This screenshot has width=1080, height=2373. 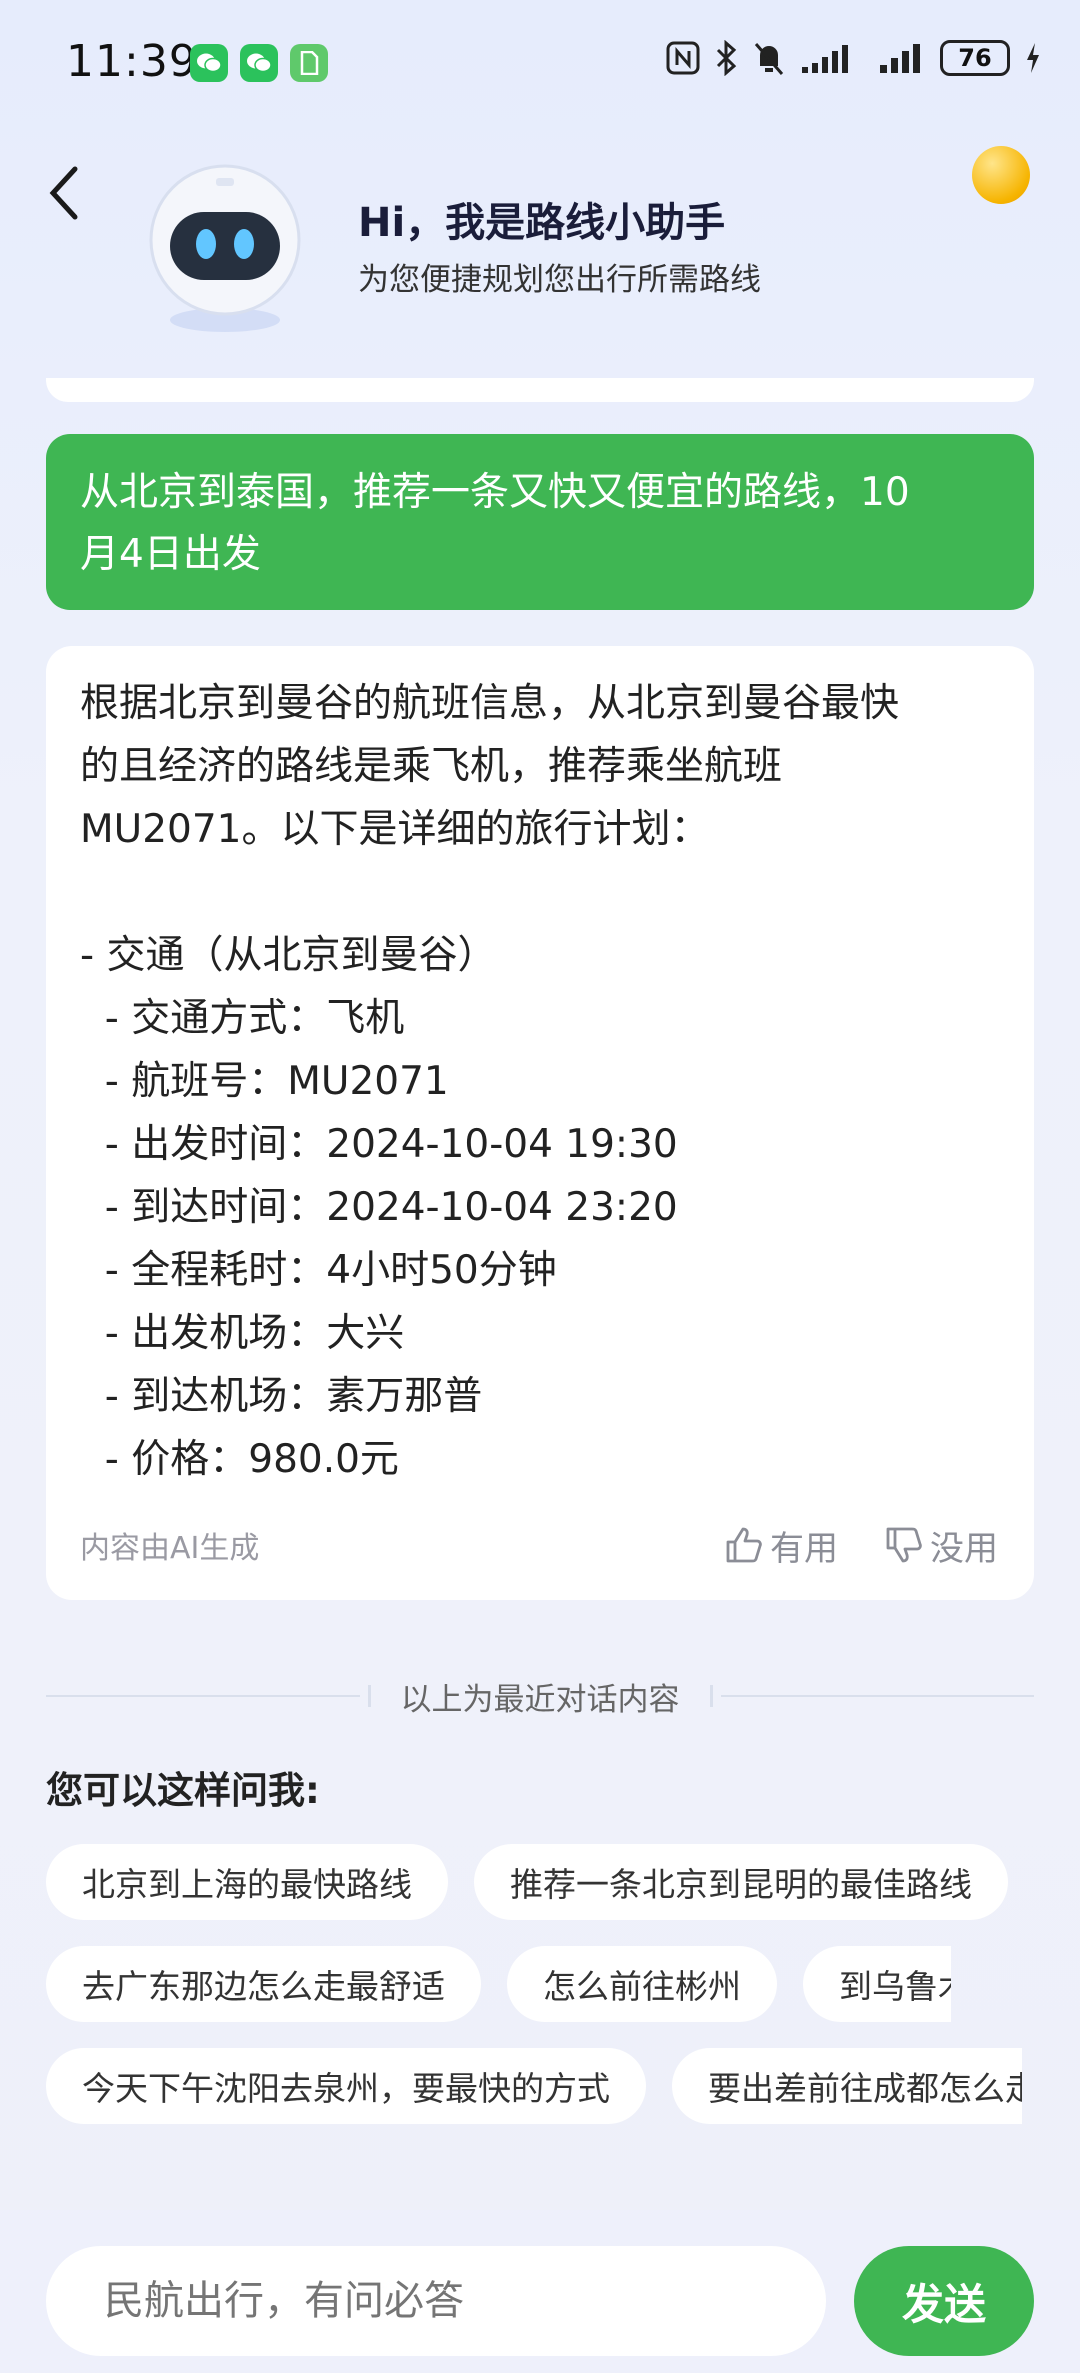 What do you see at coordinates (379, 1144) in the screenshot?
I see `answer-line: - 出发时间：2024-10-04 19:30` at bounding box center [379, 1144].